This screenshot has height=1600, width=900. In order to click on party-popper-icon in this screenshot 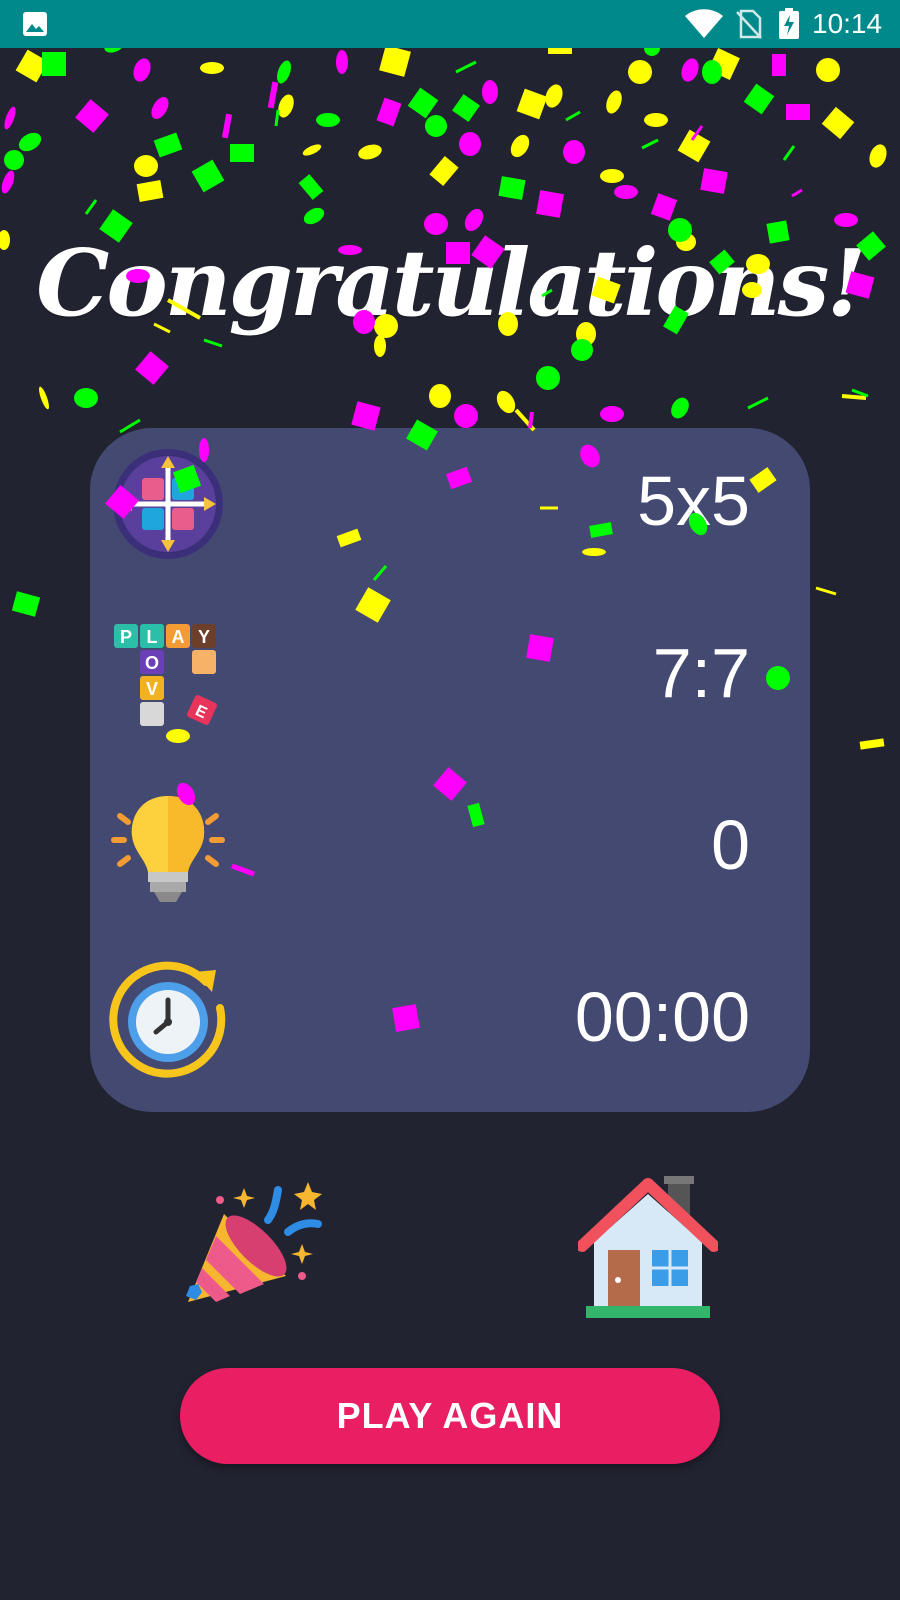, I will do `click(253, 1247)`.